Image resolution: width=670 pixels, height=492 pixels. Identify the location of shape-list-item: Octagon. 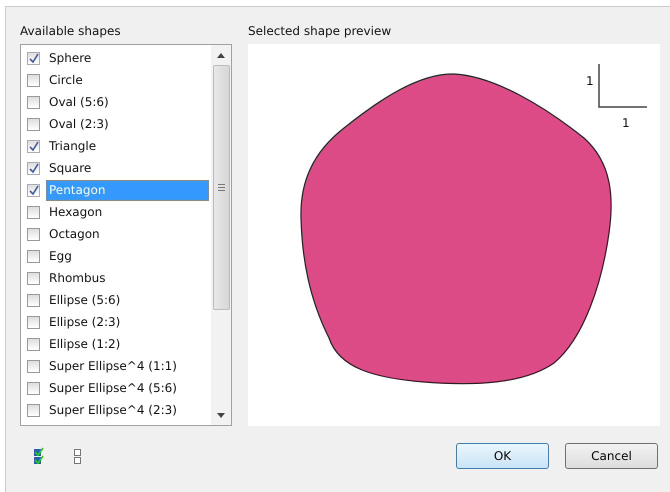
(127, 234).